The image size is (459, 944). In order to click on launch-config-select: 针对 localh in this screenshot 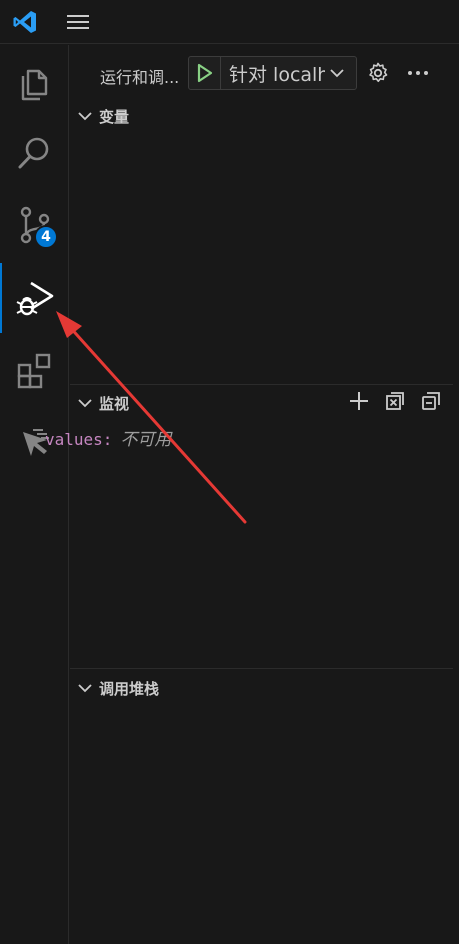, I will do `click(288, 73)`.